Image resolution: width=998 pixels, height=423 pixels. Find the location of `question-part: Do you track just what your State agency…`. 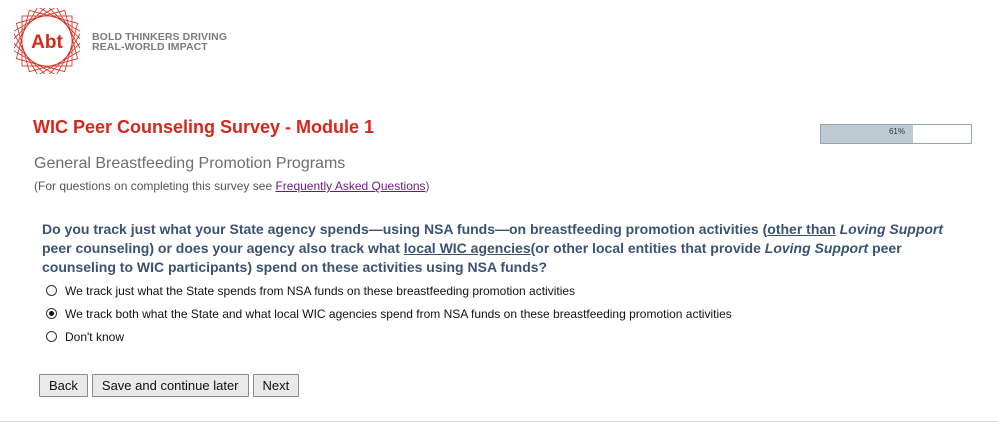

question-part: Do you track just what your State agency… is located at coordinates (405, 229).